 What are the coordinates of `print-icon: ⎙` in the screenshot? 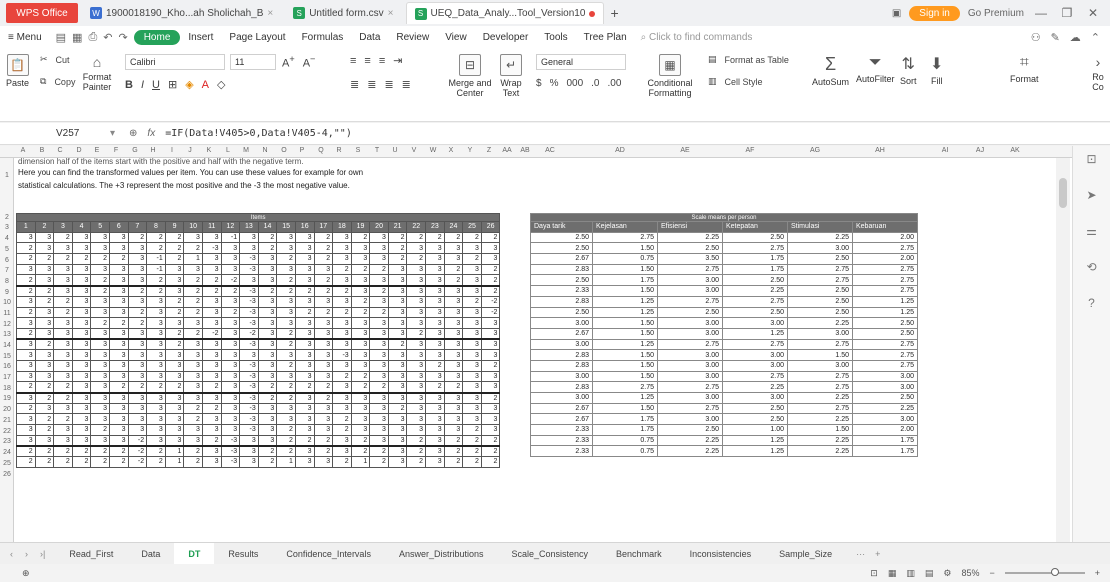 It's located at (92, 37).